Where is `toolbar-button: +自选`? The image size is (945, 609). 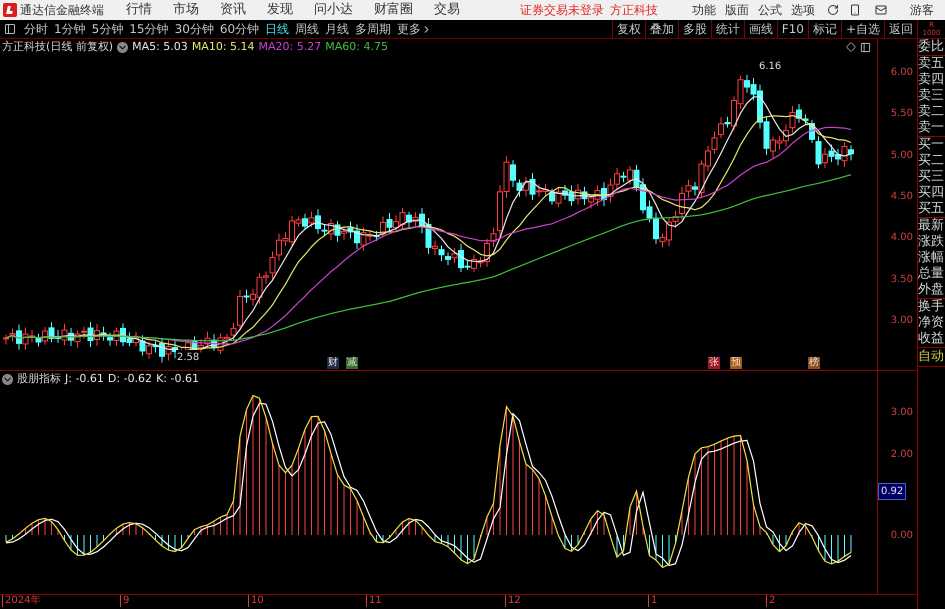 toolbar-button: +自选 is located at coordinates (862, 29).